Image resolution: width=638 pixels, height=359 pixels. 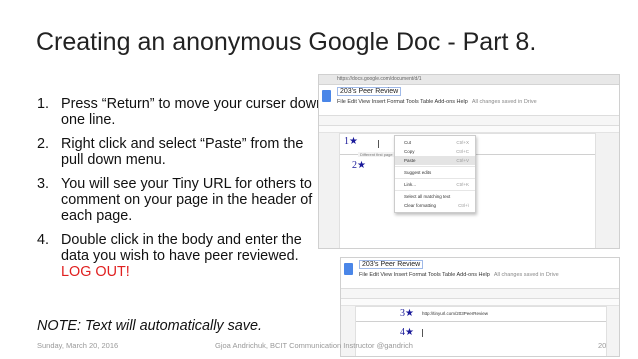 What do you see at coordinates (435, 151) in the screenshot?
I see `menu-item-copy: Copy Ctrl+C` at bounding box center [435, 151].